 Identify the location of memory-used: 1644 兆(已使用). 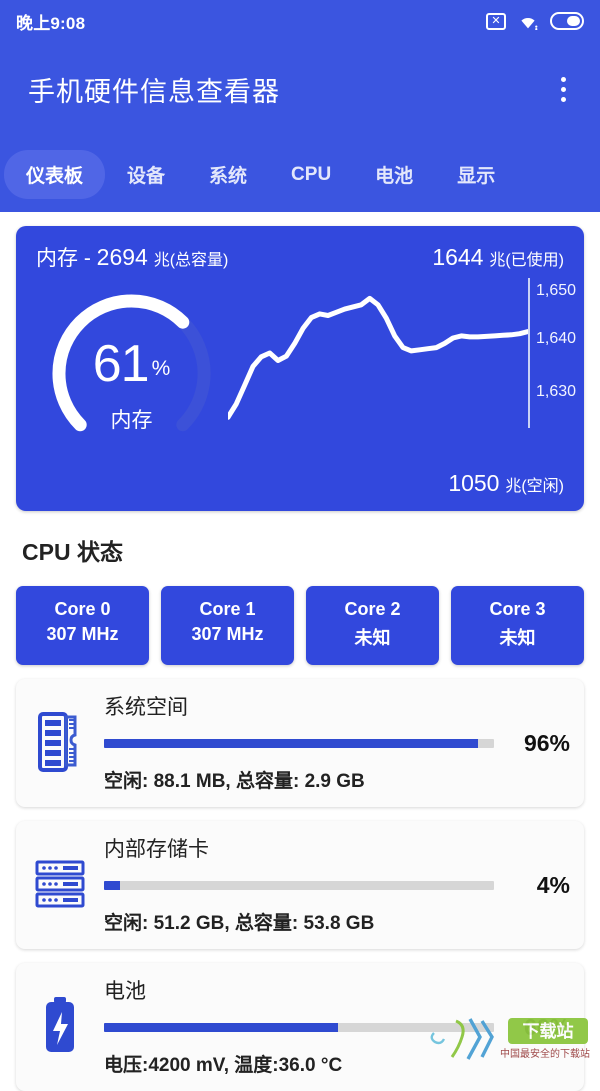
(498, 257).